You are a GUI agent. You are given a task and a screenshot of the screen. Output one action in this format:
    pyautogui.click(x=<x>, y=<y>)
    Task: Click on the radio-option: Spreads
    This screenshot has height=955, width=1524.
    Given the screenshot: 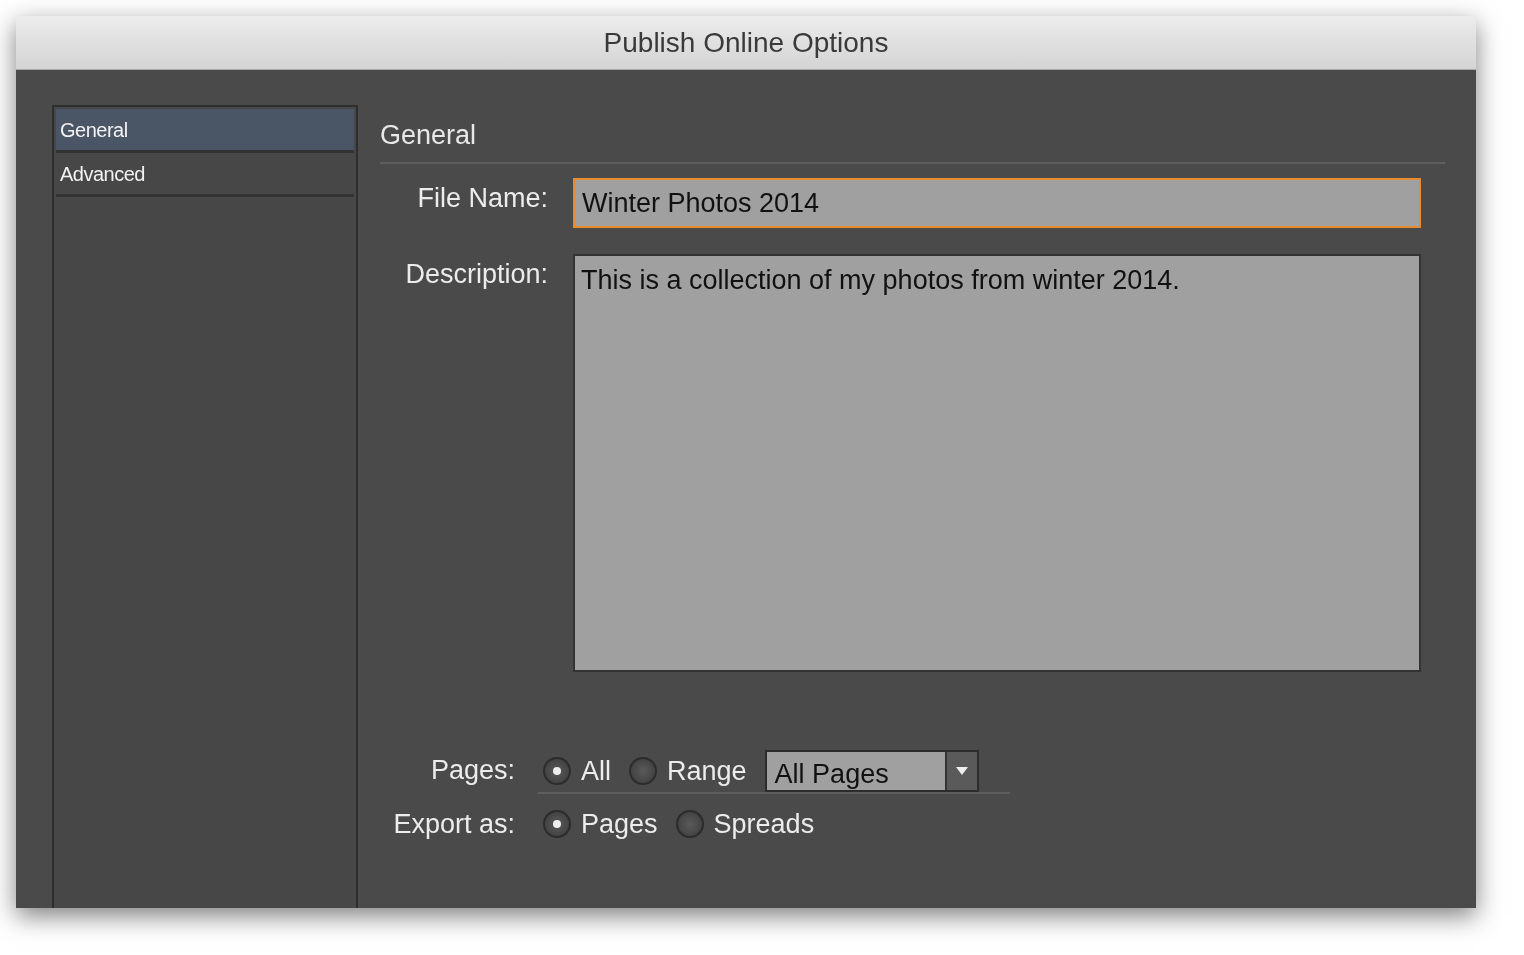 What is the action you would take?
    pyautogui.click(x=745, y=824)
    